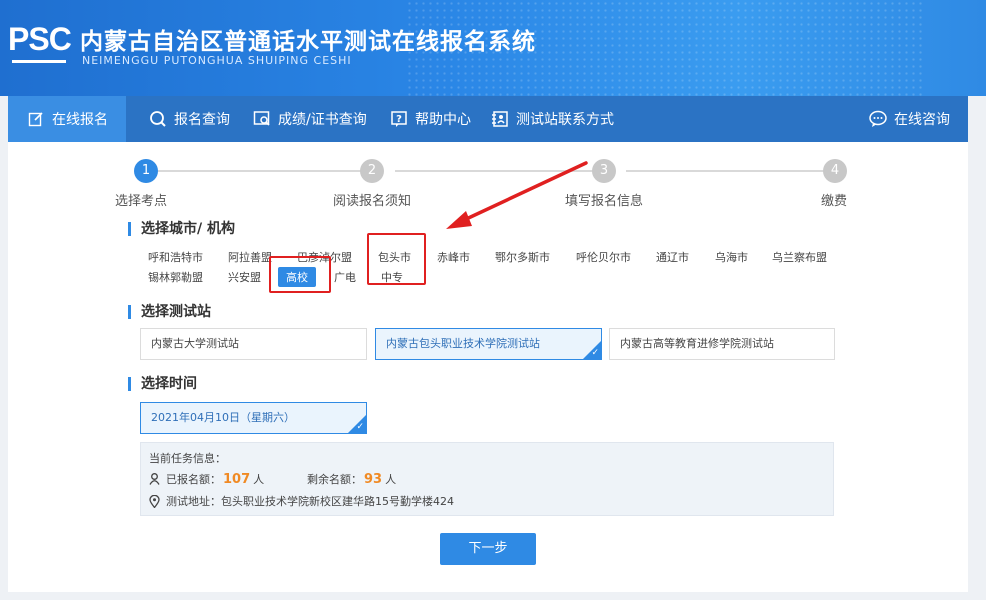  Describe the element at coordinates (217, 60) in the screenshot. I see `site-subtitle: NEIMENGGU PUTONGHUA SHUIPING CESHI` at that location.